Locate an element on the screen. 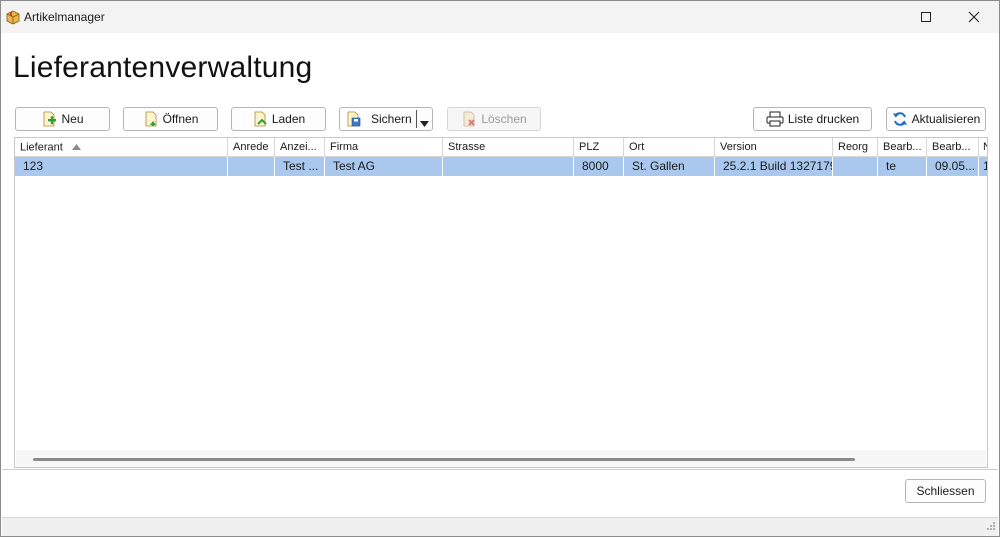 Image resolution: width=1000 pixels, height=537 pixels. loeschen-label: Löschen is located at coordinates (504, 119).